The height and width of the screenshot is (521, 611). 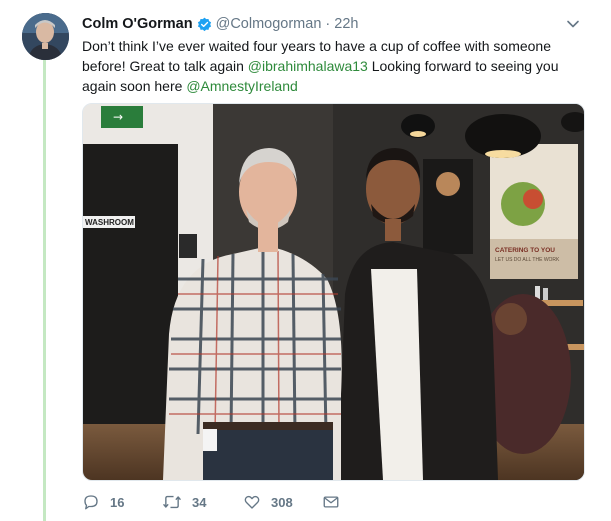 What do you see at coordinates (308, 66) in the screenshot?
I see `mention-link-ibrahimhalawa13: @ibrahimhalawa13` at bounding box center [308, 66].